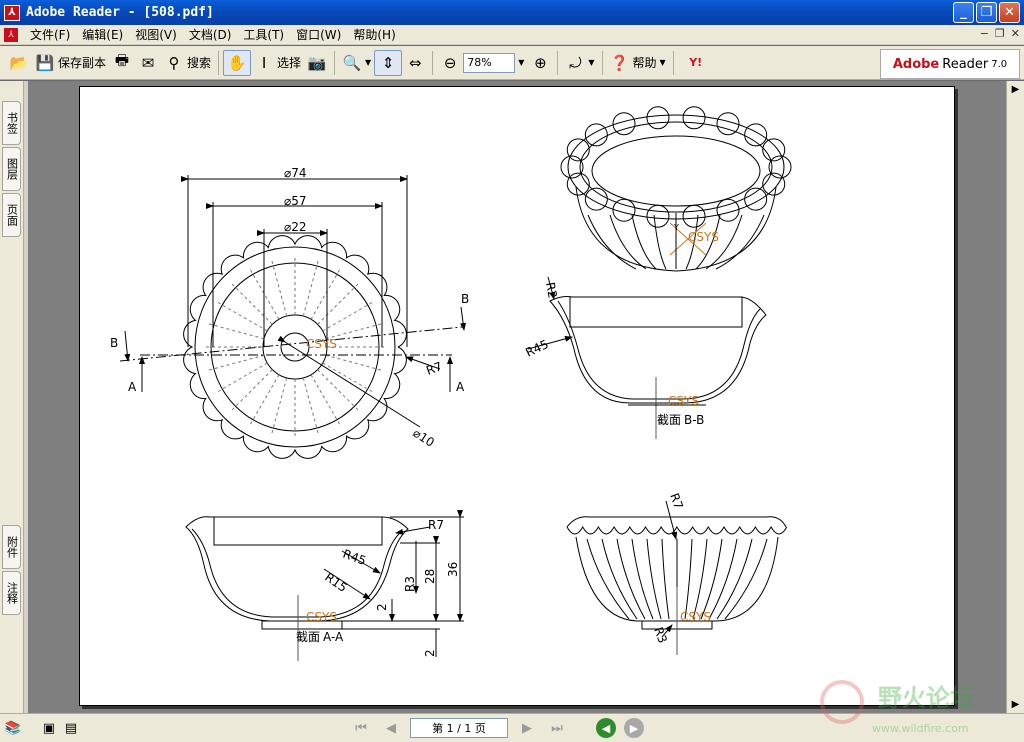 The width and height of the screenshot is (1024, 742). I want to click on zoom-in-button: ⊕, so click(540, 63).